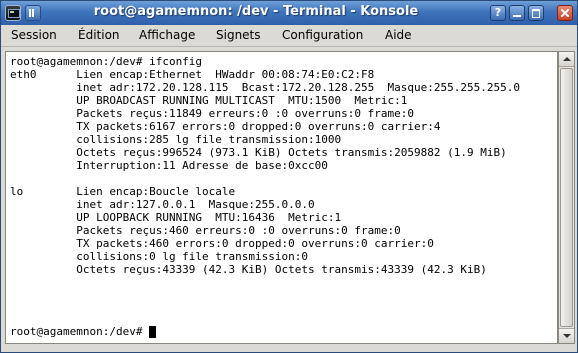 The height and width of the screenshot is (353, 578). Describe the element at coordinates (322, 35) in the screenshot. I see `menu-configuration: Configuration` at that location.